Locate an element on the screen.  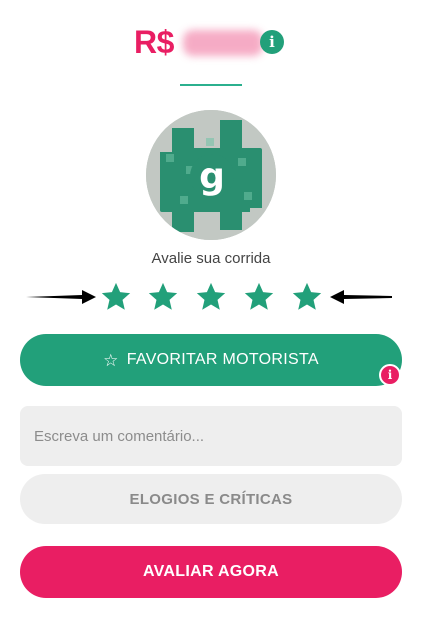
svg-text: g is located at coordinates (212, 176).